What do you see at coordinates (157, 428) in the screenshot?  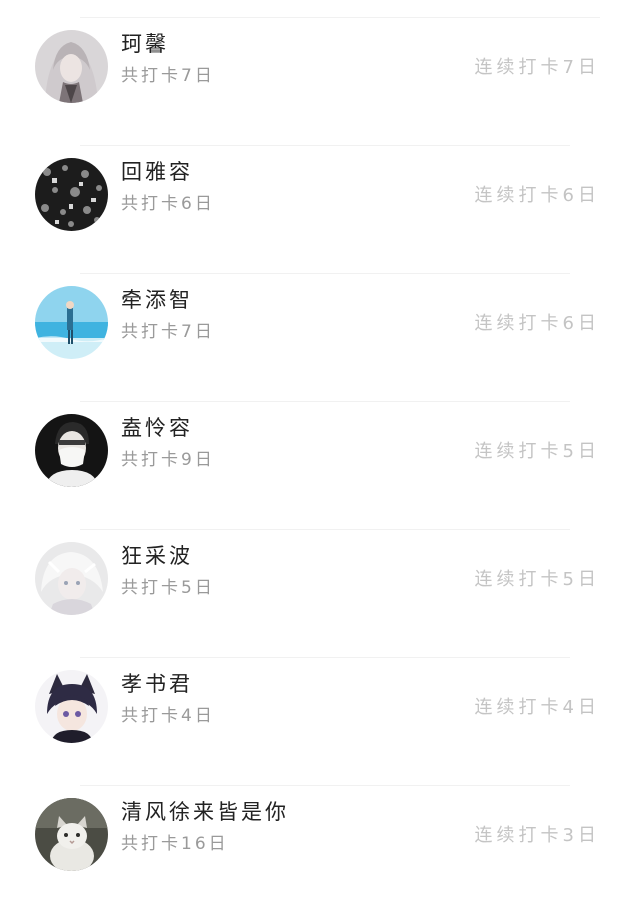 I see `user-name: 盍怜容` at bounding box center [157, 428].